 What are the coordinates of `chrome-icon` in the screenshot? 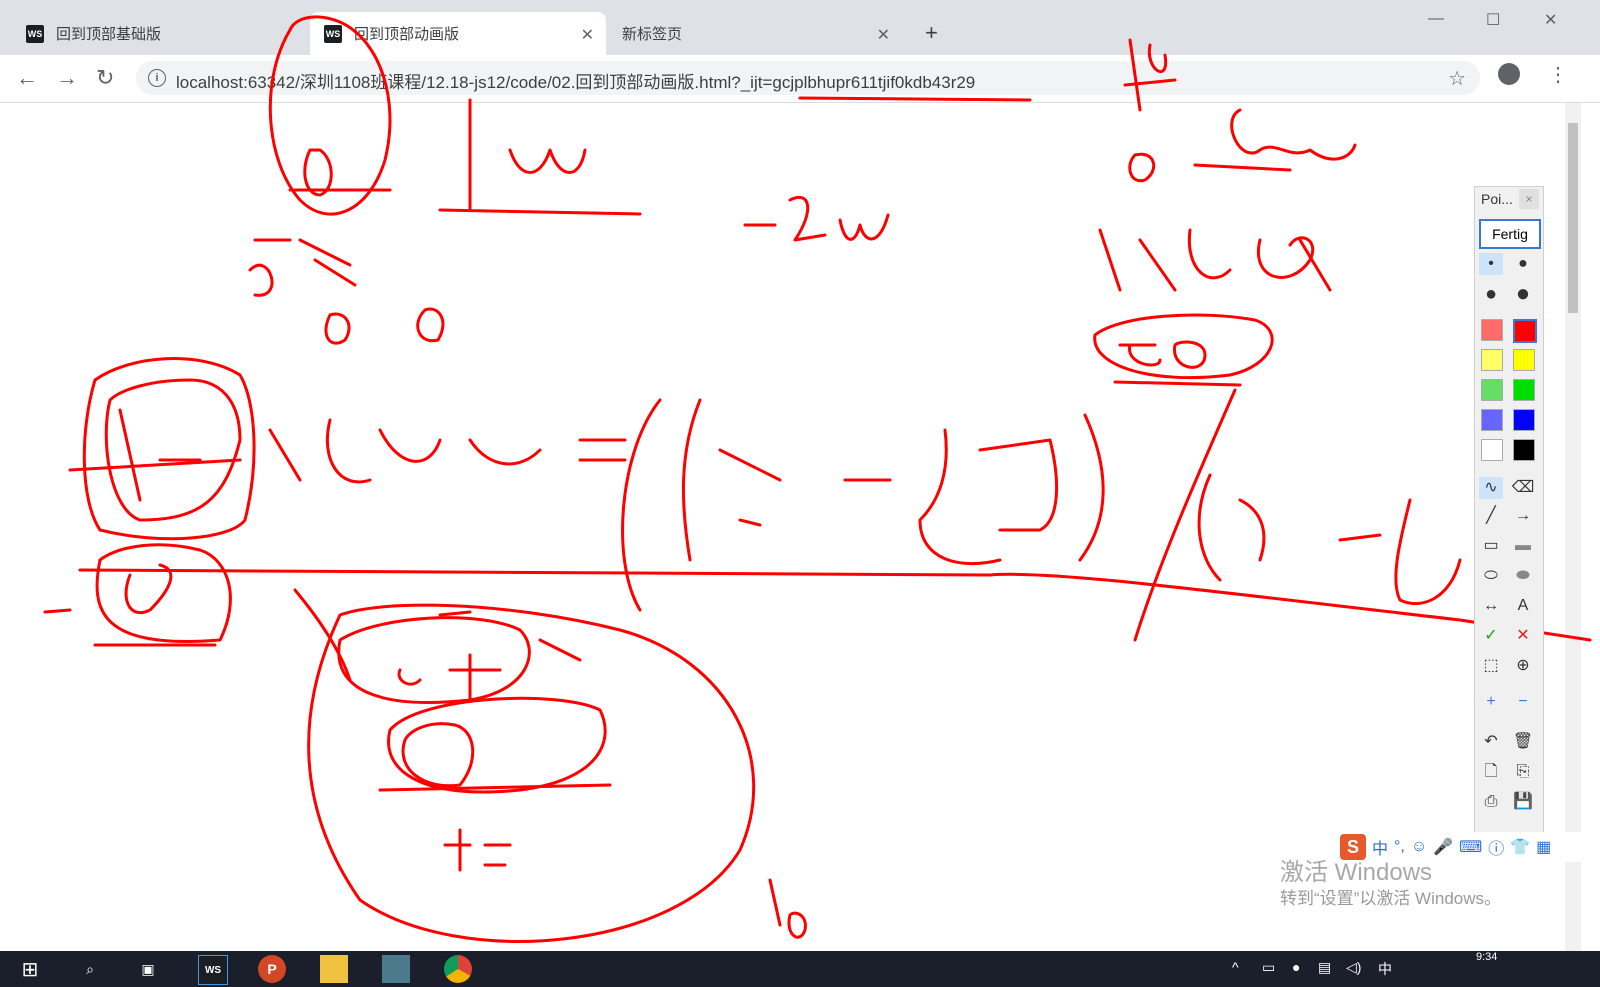 It's located at (458, 969).